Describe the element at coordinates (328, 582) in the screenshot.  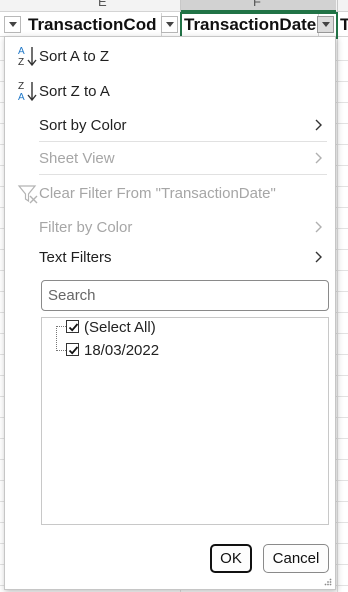
I see `resize-grip-icon` at that location.